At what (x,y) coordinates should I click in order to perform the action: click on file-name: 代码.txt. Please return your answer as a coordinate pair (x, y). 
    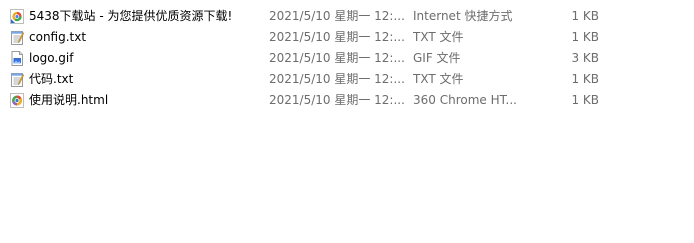
    Looking at the image, I should click on (51, 79).